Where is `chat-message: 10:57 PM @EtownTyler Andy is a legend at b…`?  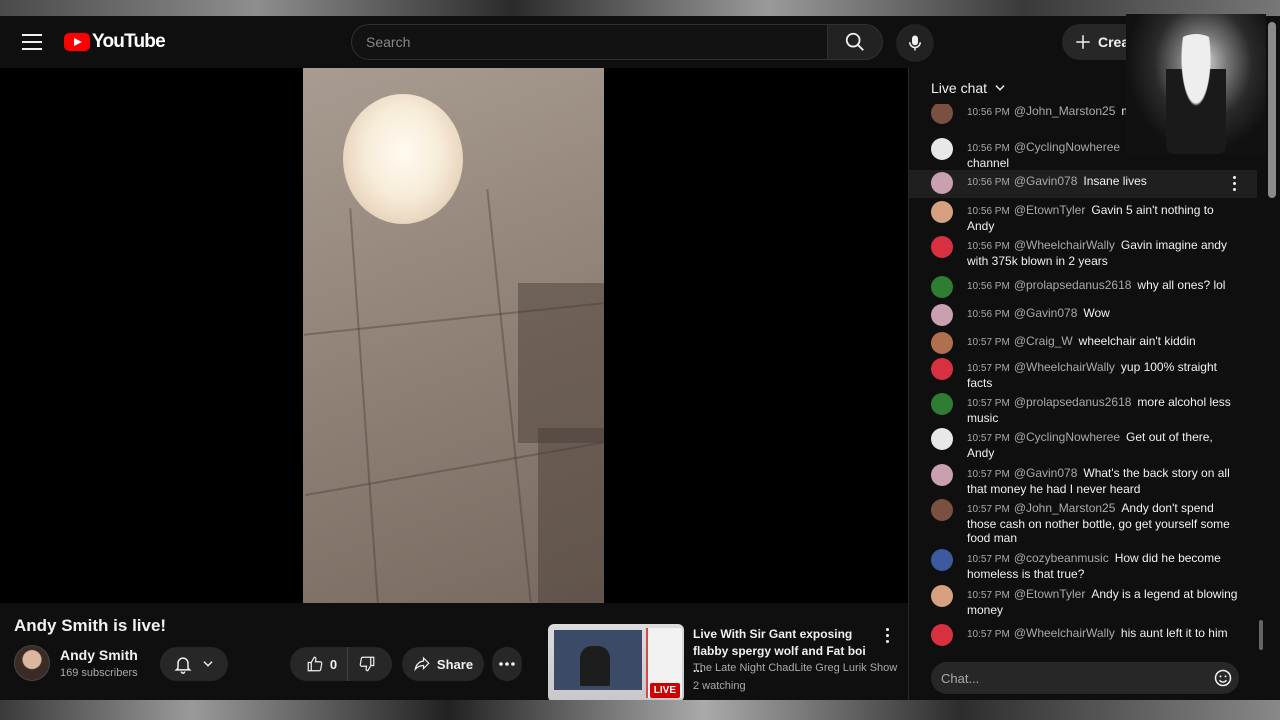
chat-message: 10:57 PM @EtownTyler Andy is a legend at b… is located at coordinates (1083, 600).